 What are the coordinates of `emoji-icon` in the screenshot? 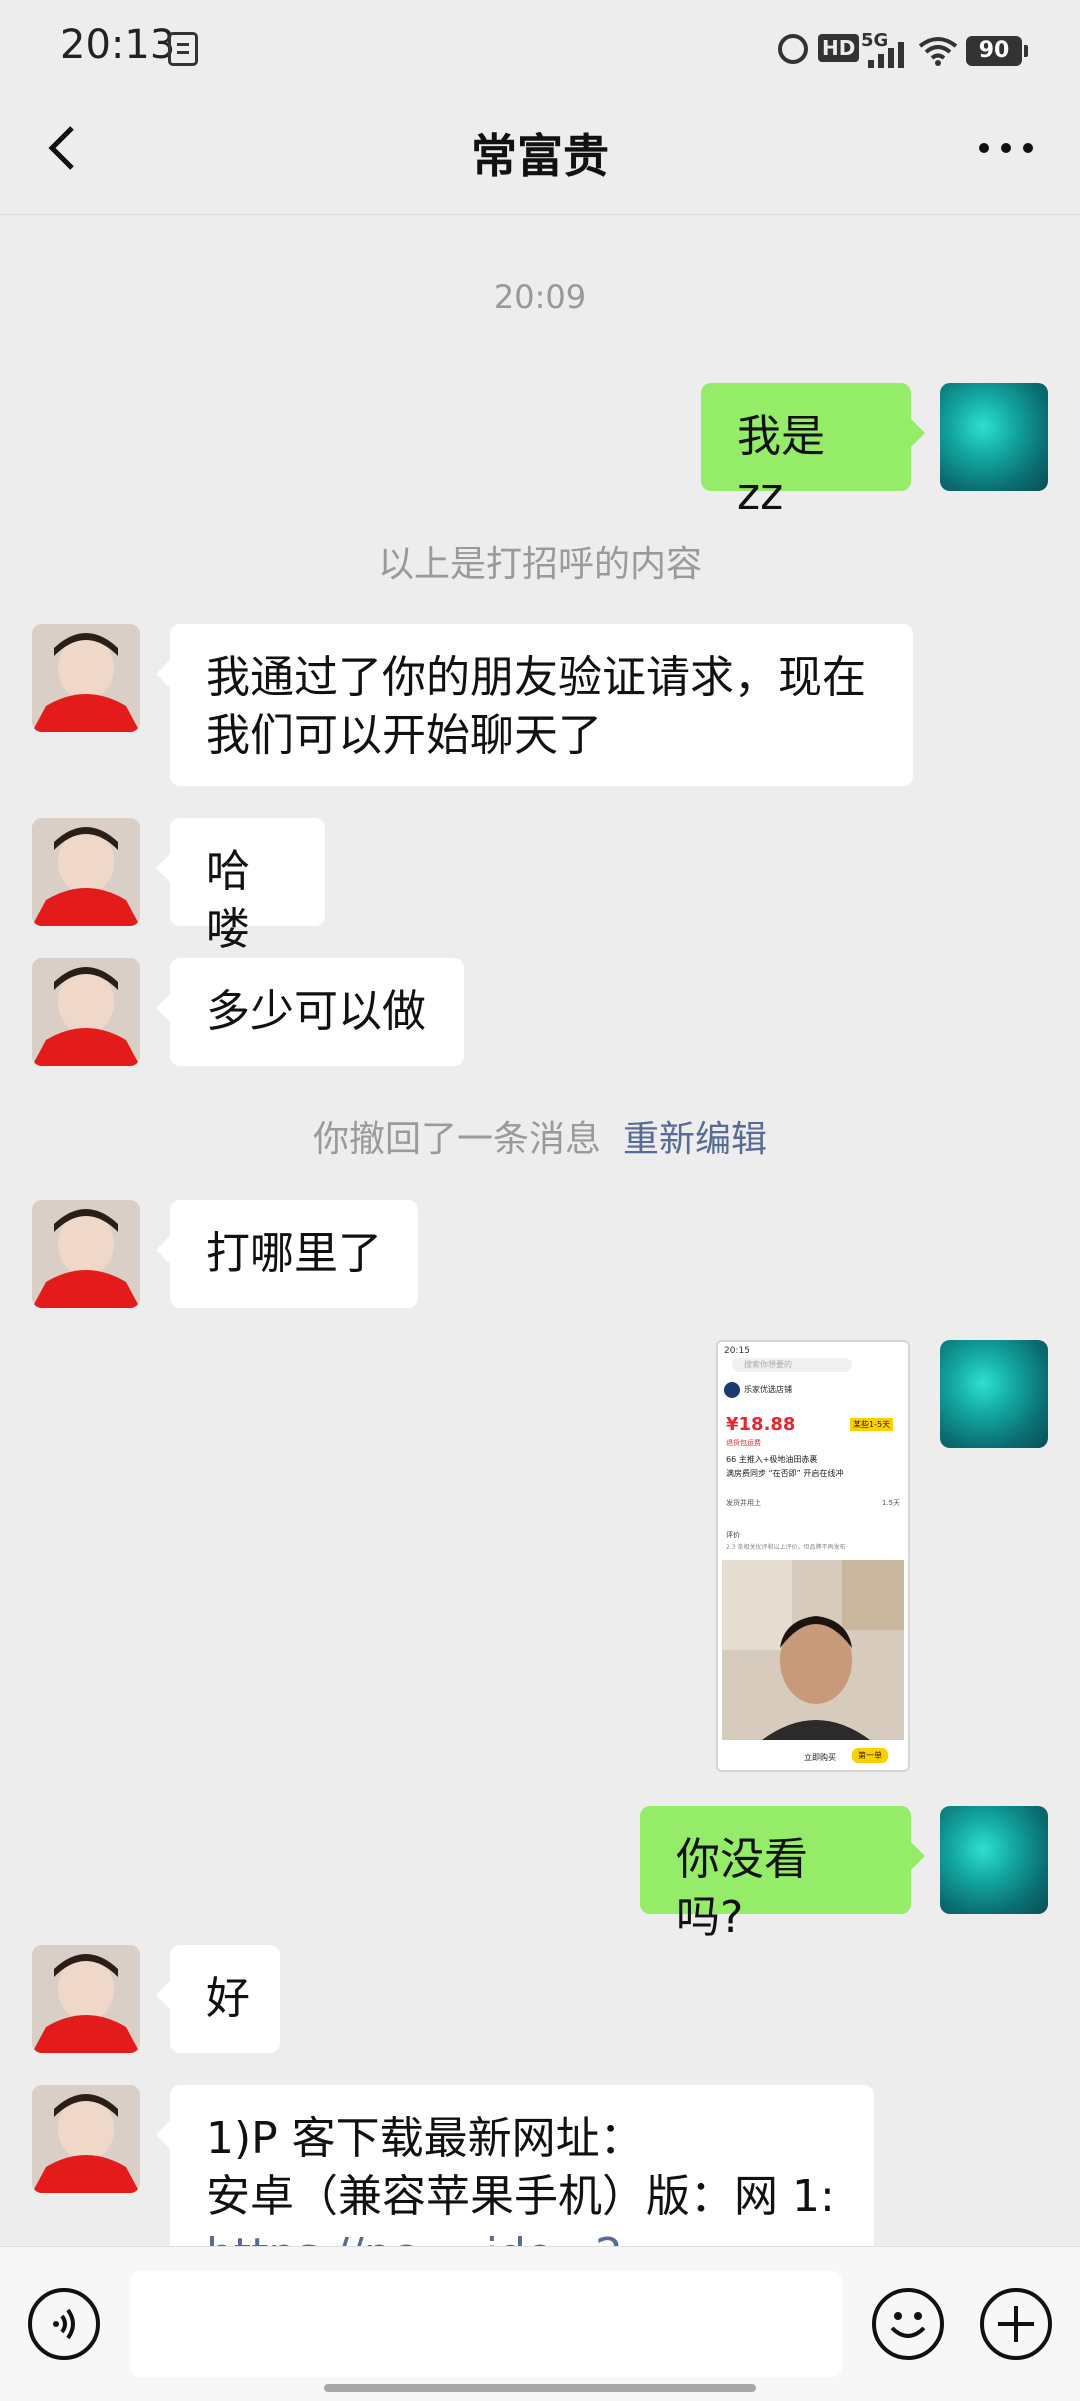 It's located at (908, 2325).